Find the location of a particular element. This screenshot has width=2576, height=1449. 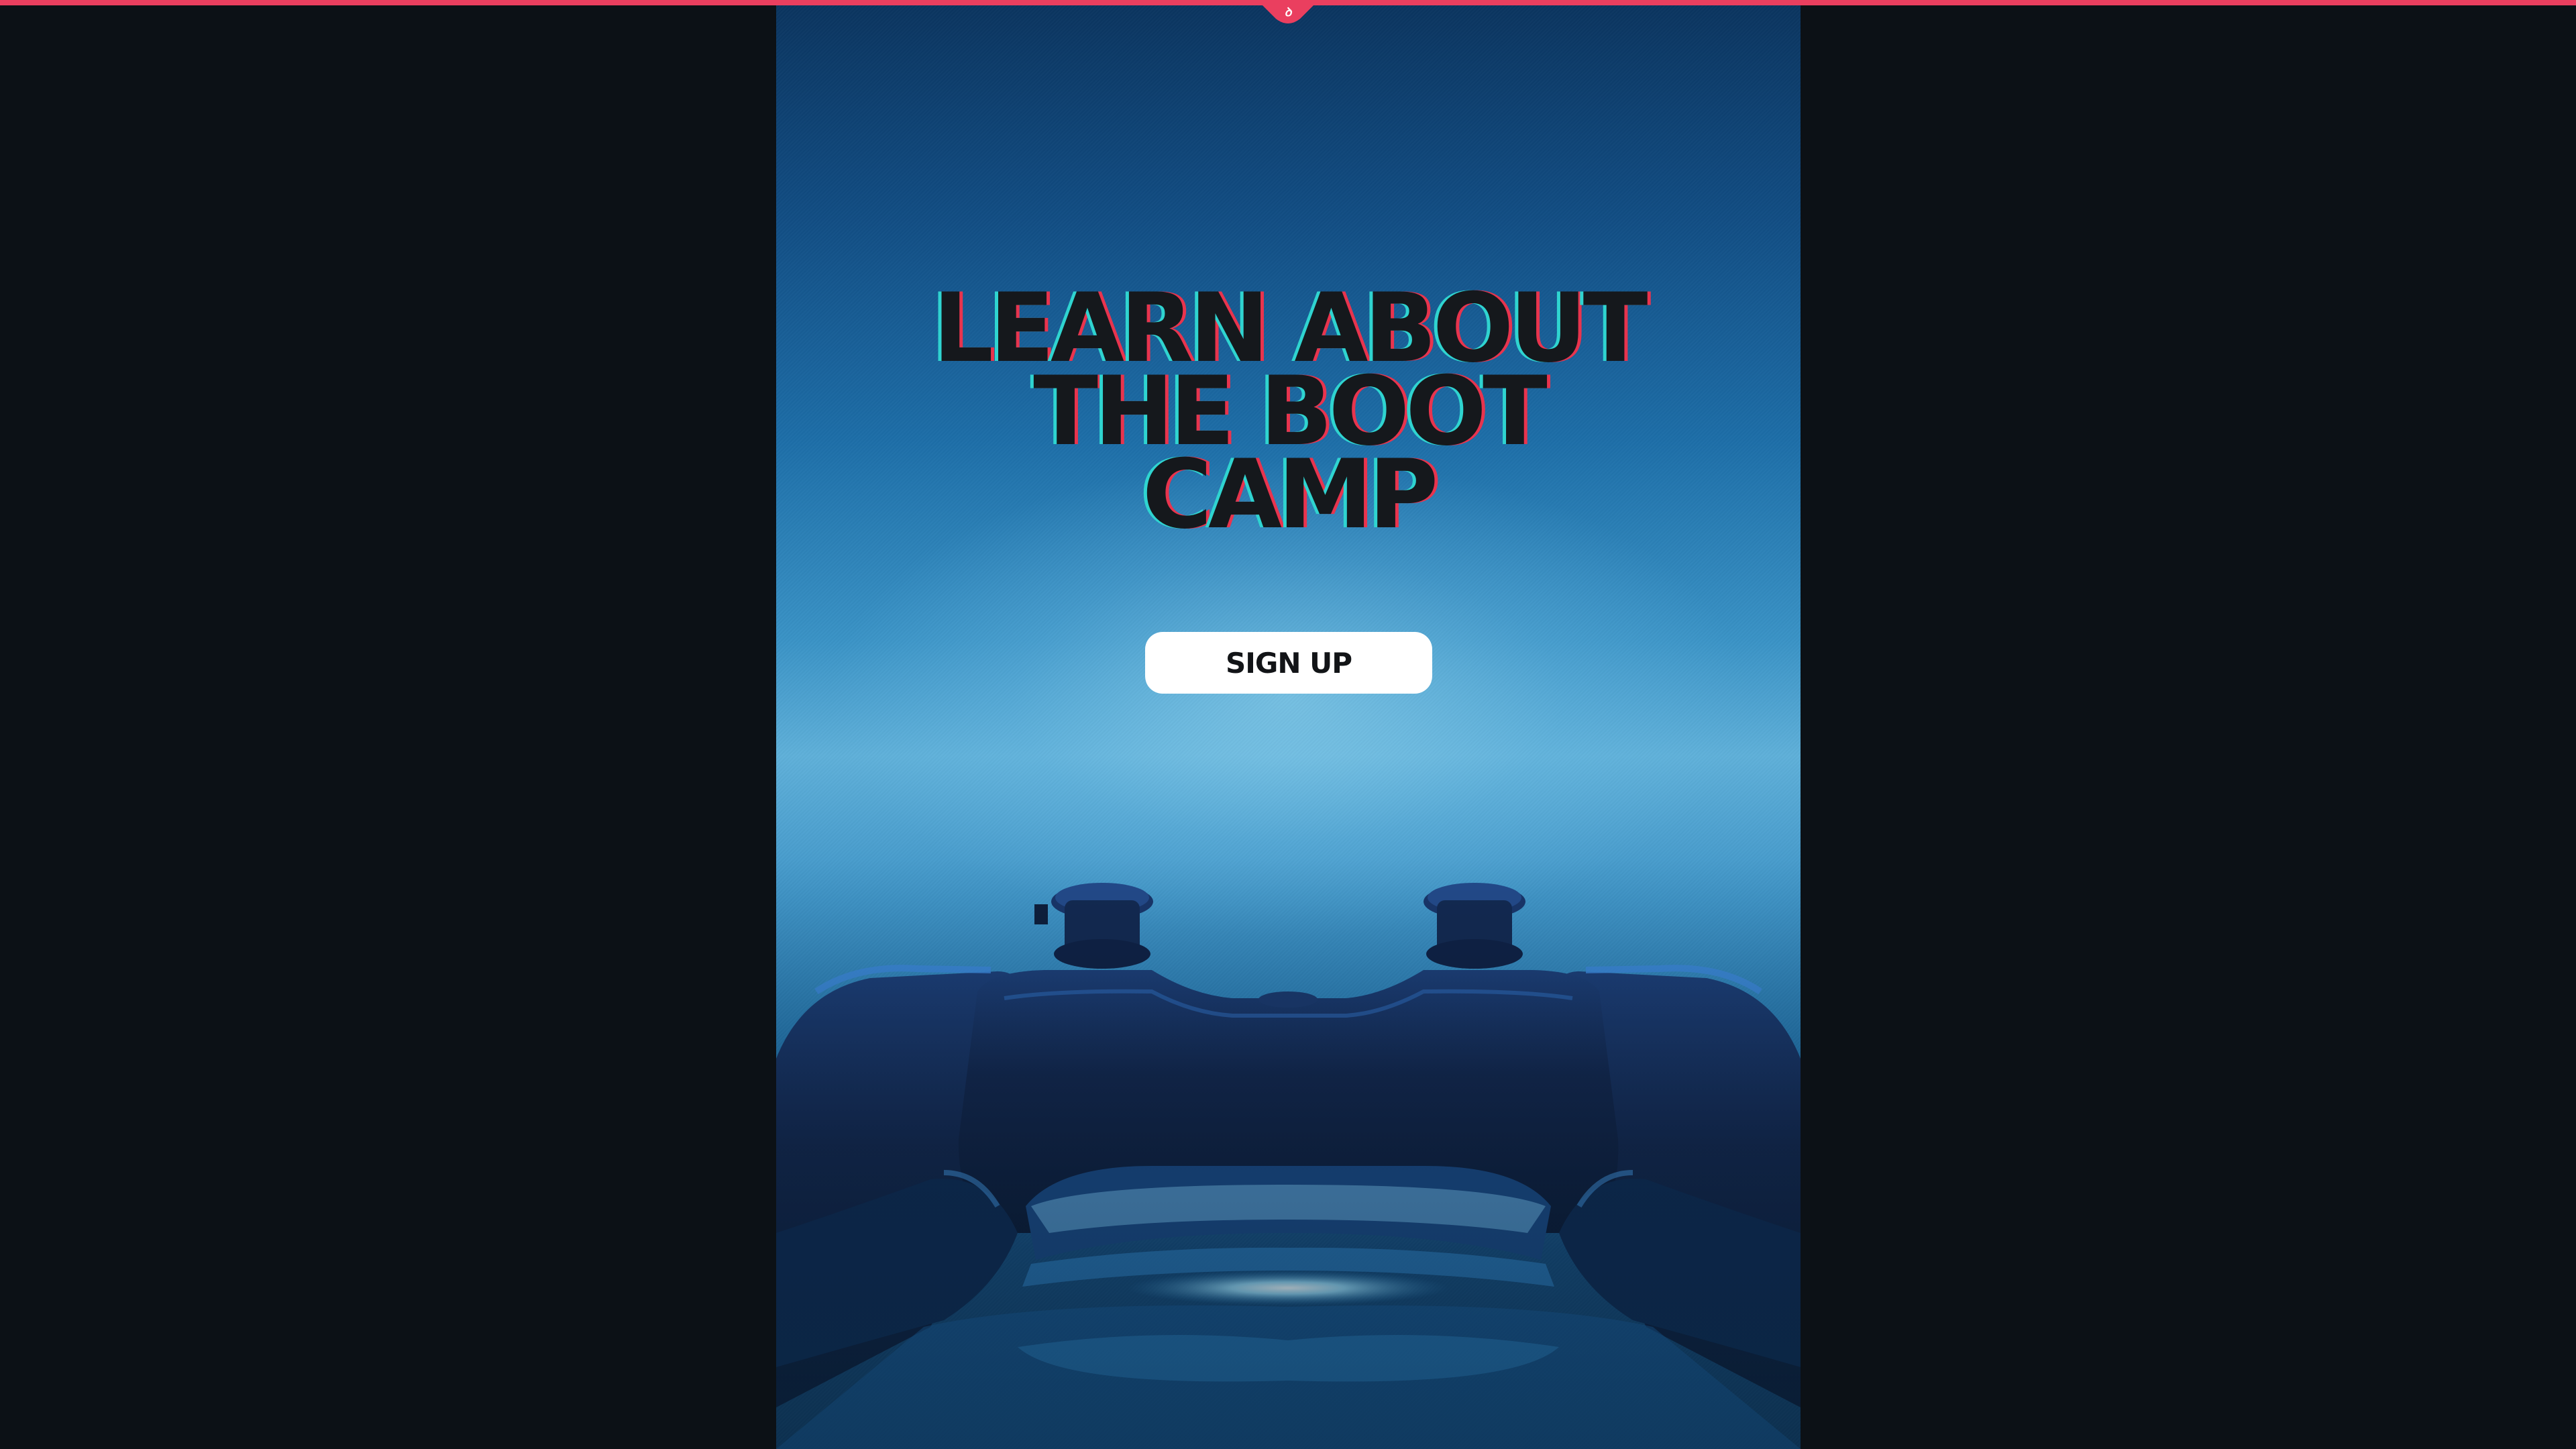

svg-text: ꝺ is located at coordinates (1289, 12).